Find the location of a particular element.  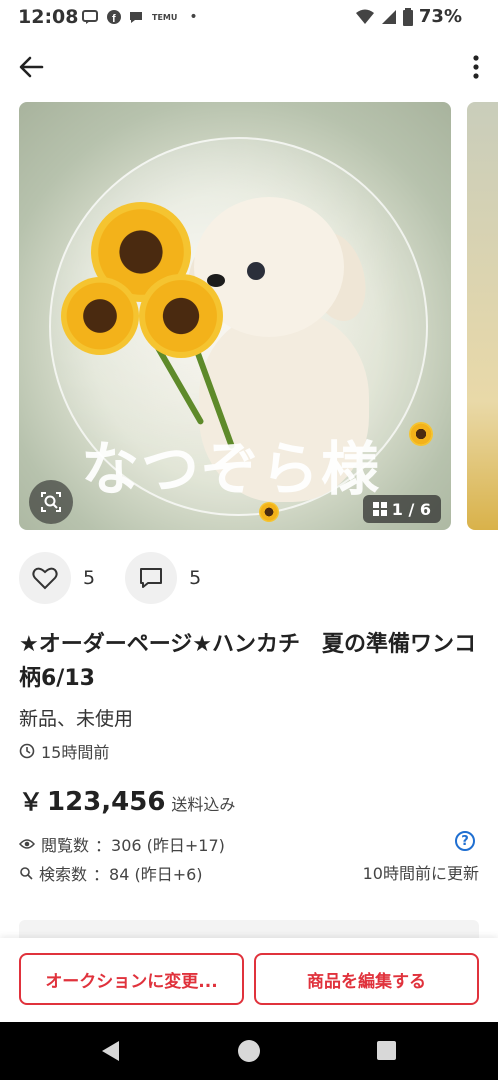

status-time: 12:08 is located at coordinates (48, 17).